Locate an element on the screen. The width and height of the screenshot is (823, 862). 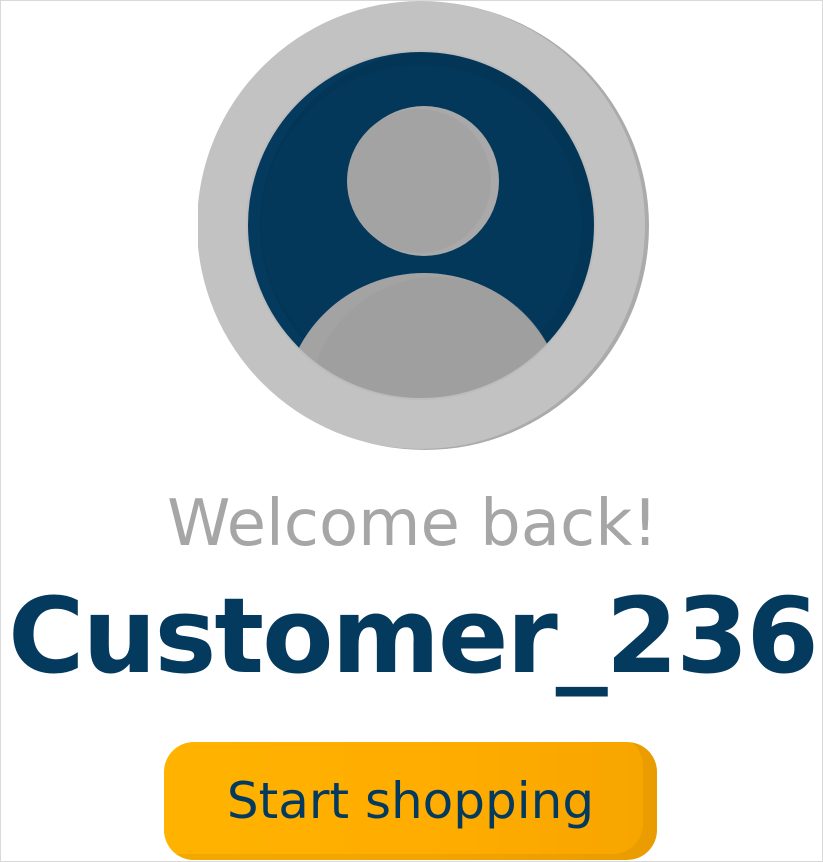
username-text: Customer_236 is located at coordinates (413, 636).